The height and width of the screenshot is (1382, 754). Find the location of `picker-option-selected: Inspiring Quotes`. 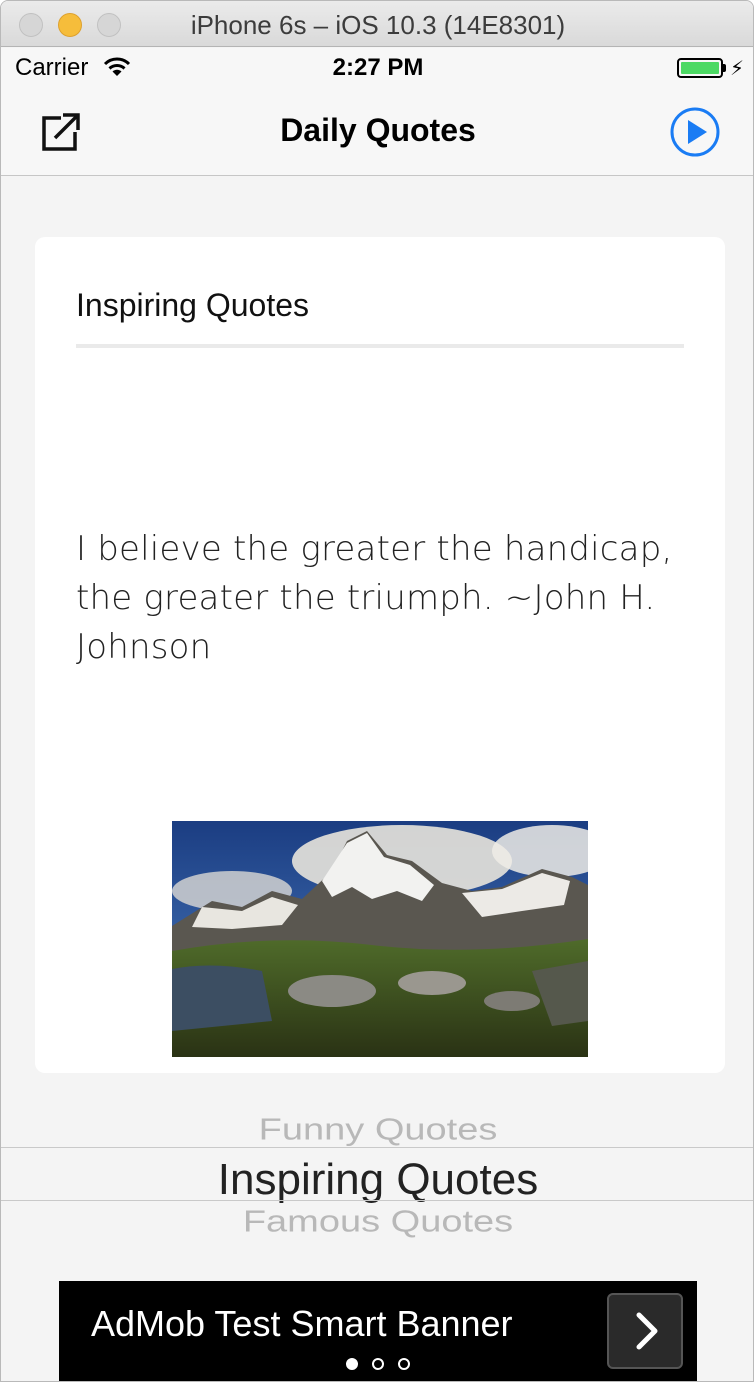

picker-option-selected: Inspiring Quotes is located at coordinates (377, 1180).